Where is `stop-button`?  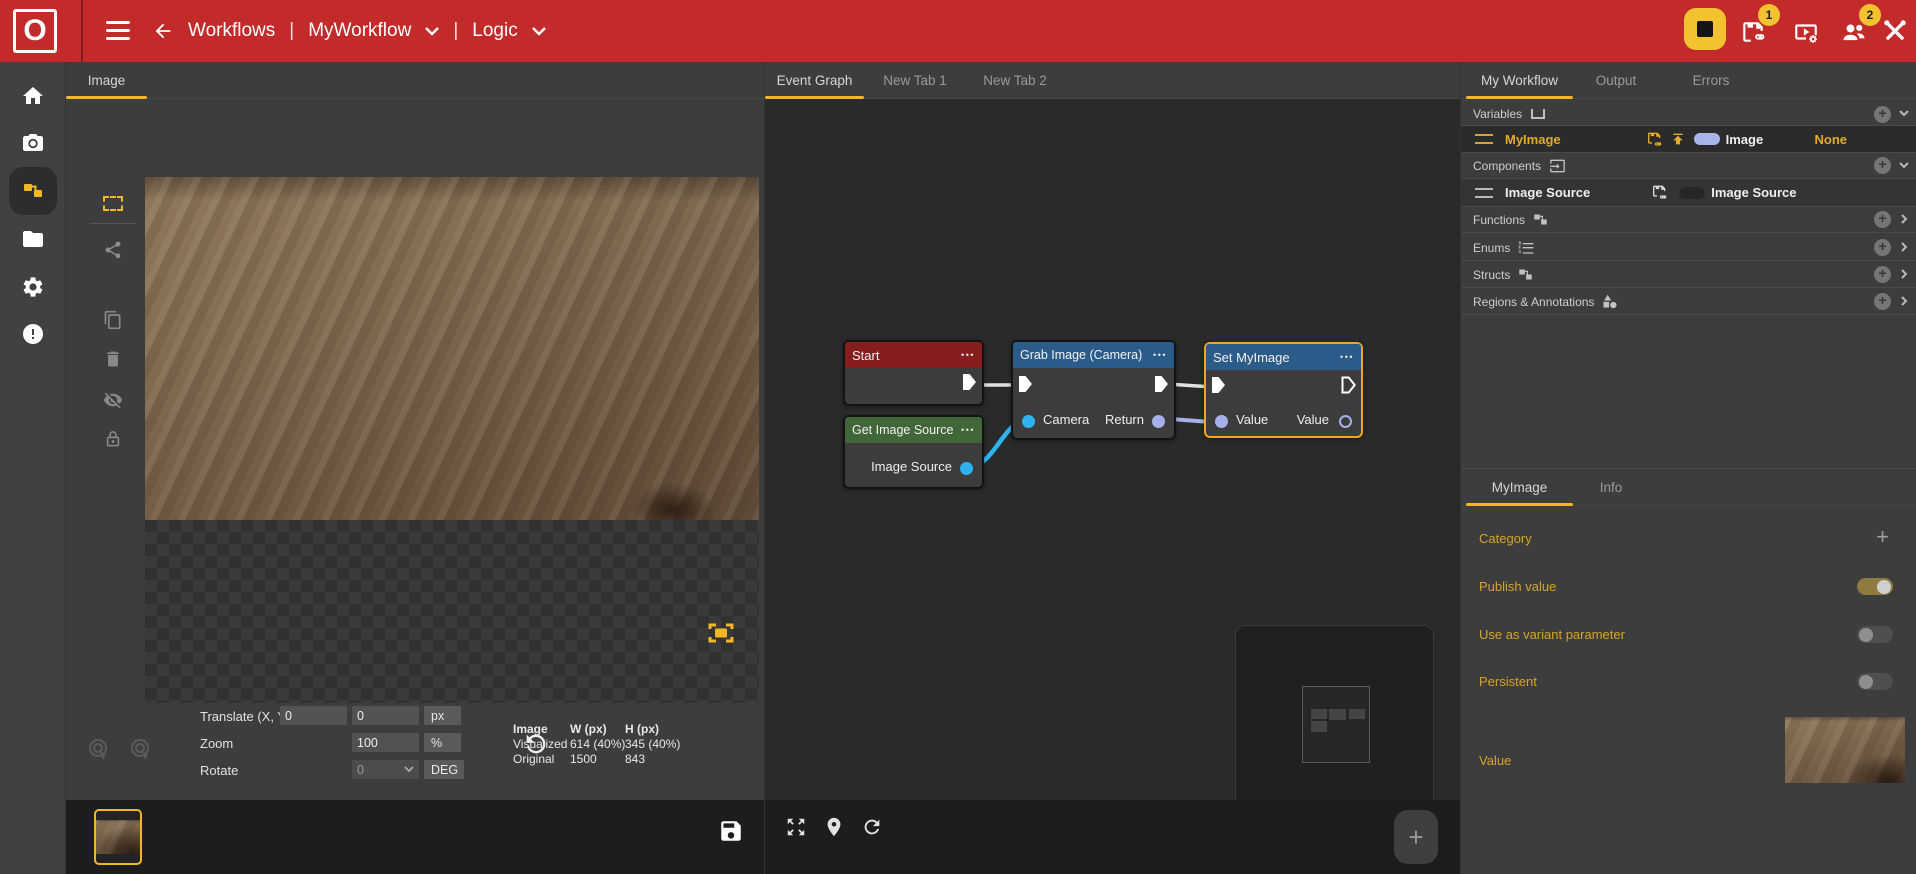 stop-button is located at coordinates (1705, 29).